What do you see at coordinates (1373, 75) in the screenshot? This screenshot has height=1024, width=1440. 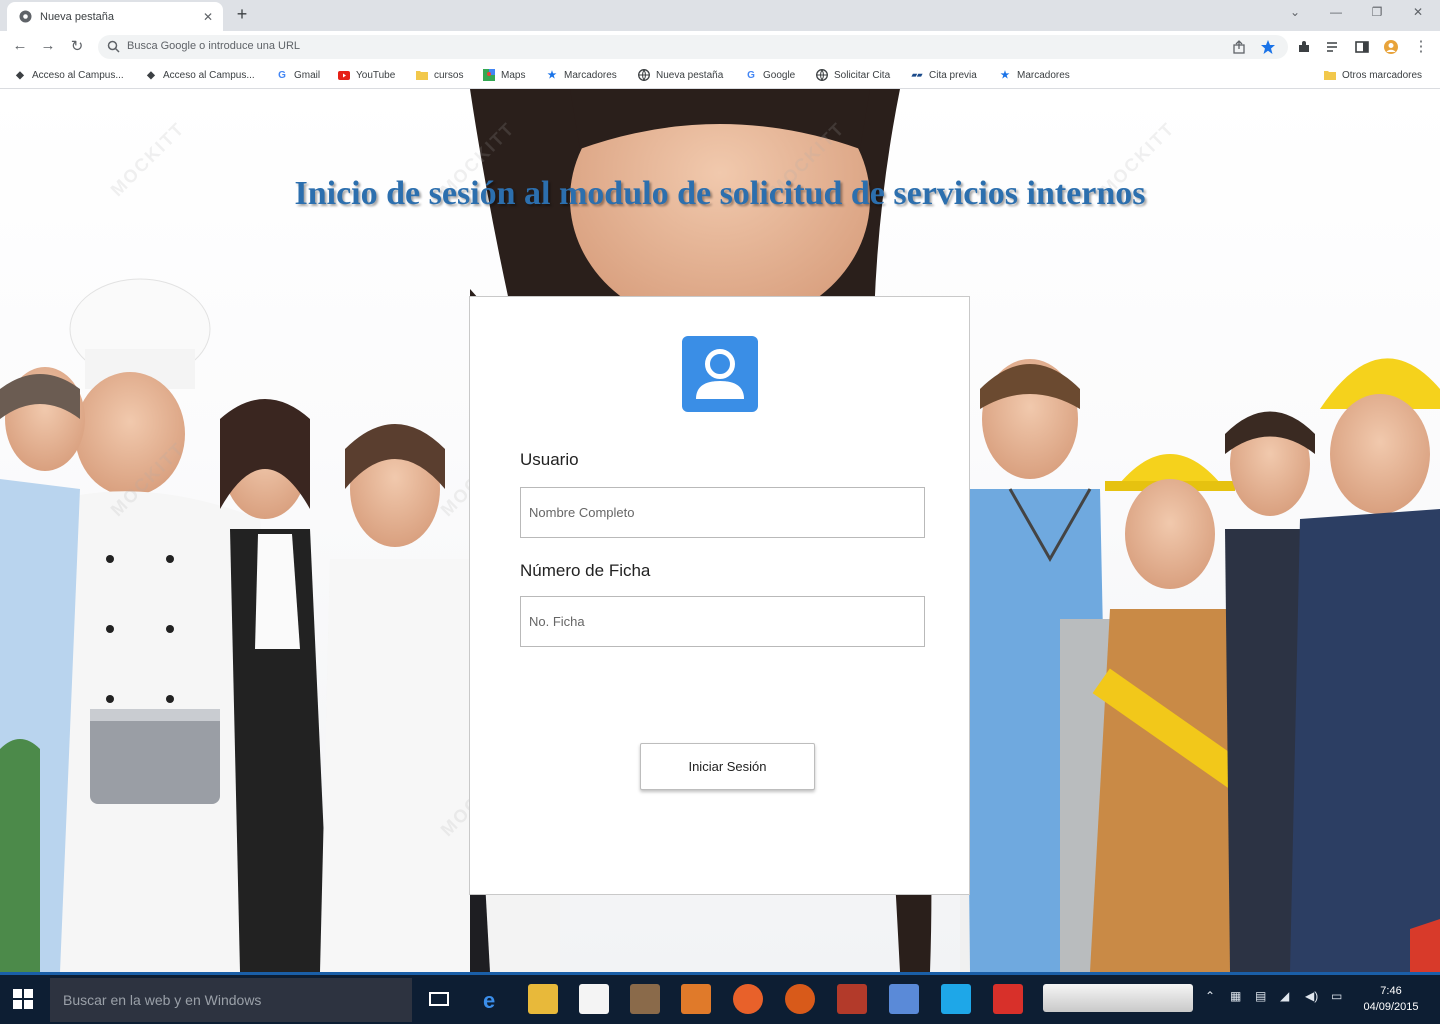 I see `other-bookmarks: Otros marcadores` at bounding box center [1373, 75].